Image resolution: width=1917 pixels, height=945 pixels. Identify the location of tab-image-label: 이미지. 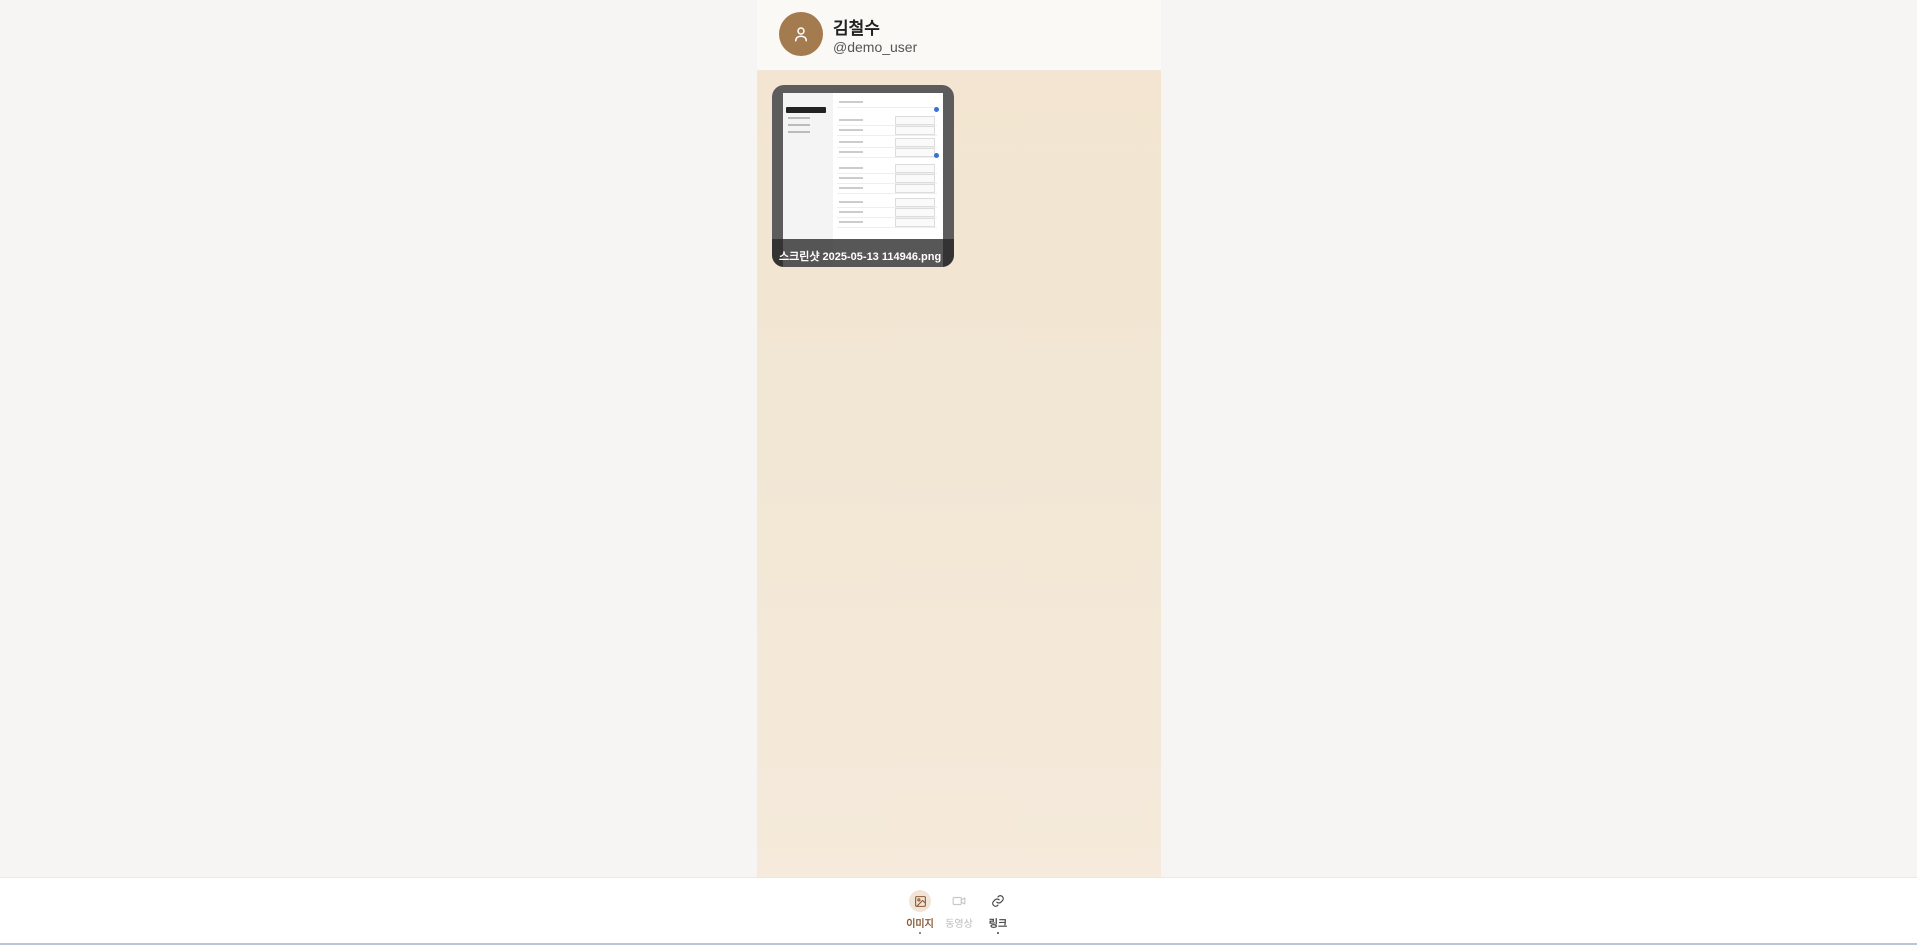
(920, 924).